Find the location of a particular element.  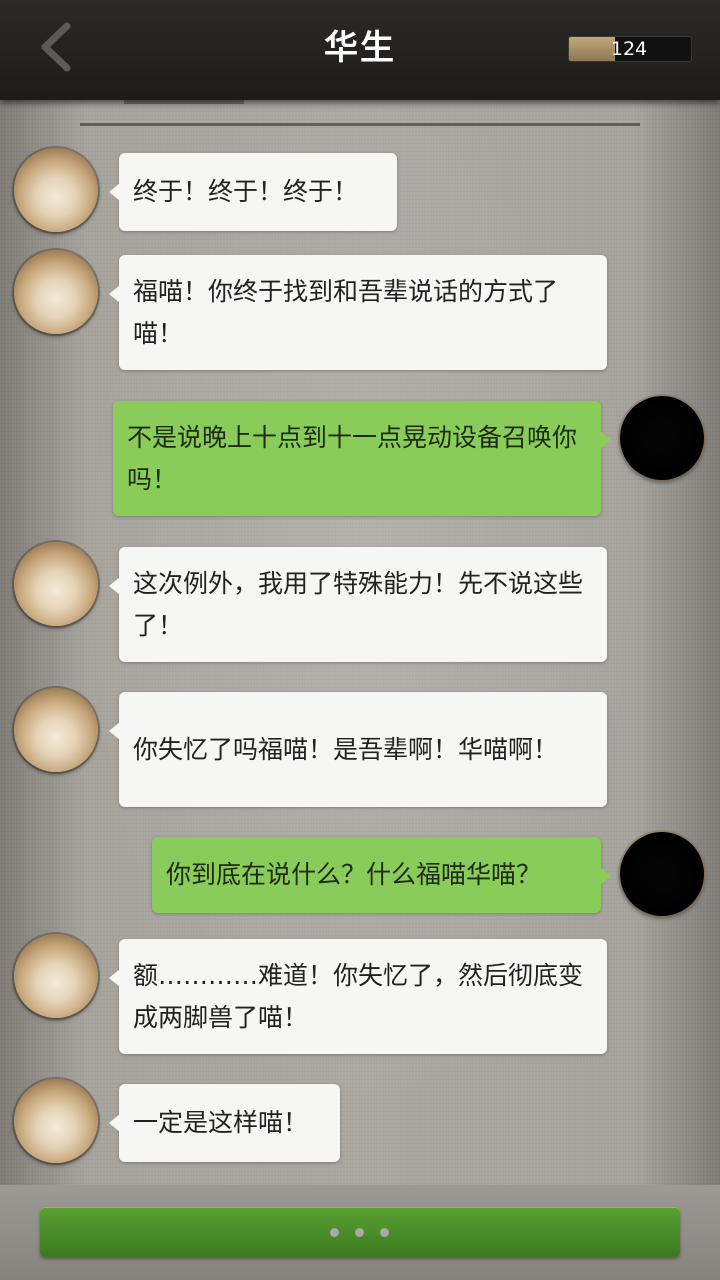

counter-badge: 124 is located at coordinates (630, 49).